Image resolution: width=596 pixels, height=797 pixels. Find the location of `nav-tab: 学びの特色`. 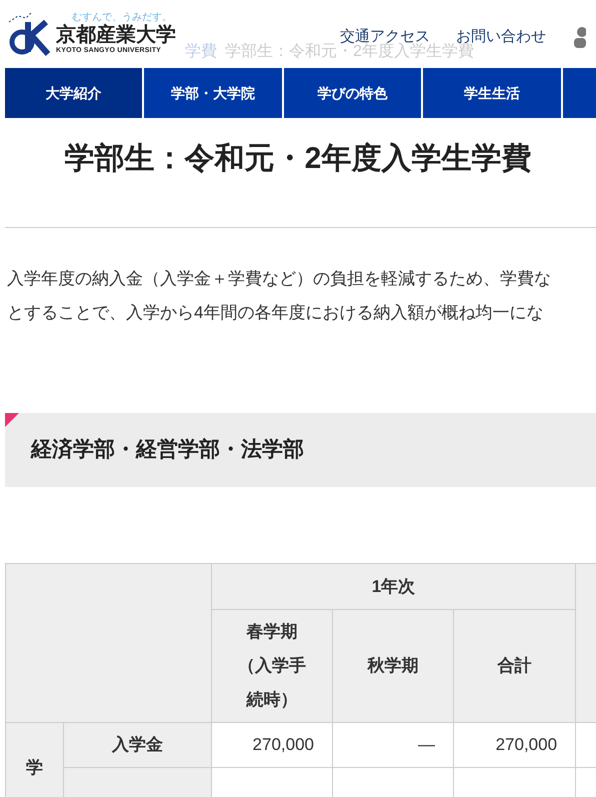

nav-tab: 学びの特色 is located at coordinates (353, 93).